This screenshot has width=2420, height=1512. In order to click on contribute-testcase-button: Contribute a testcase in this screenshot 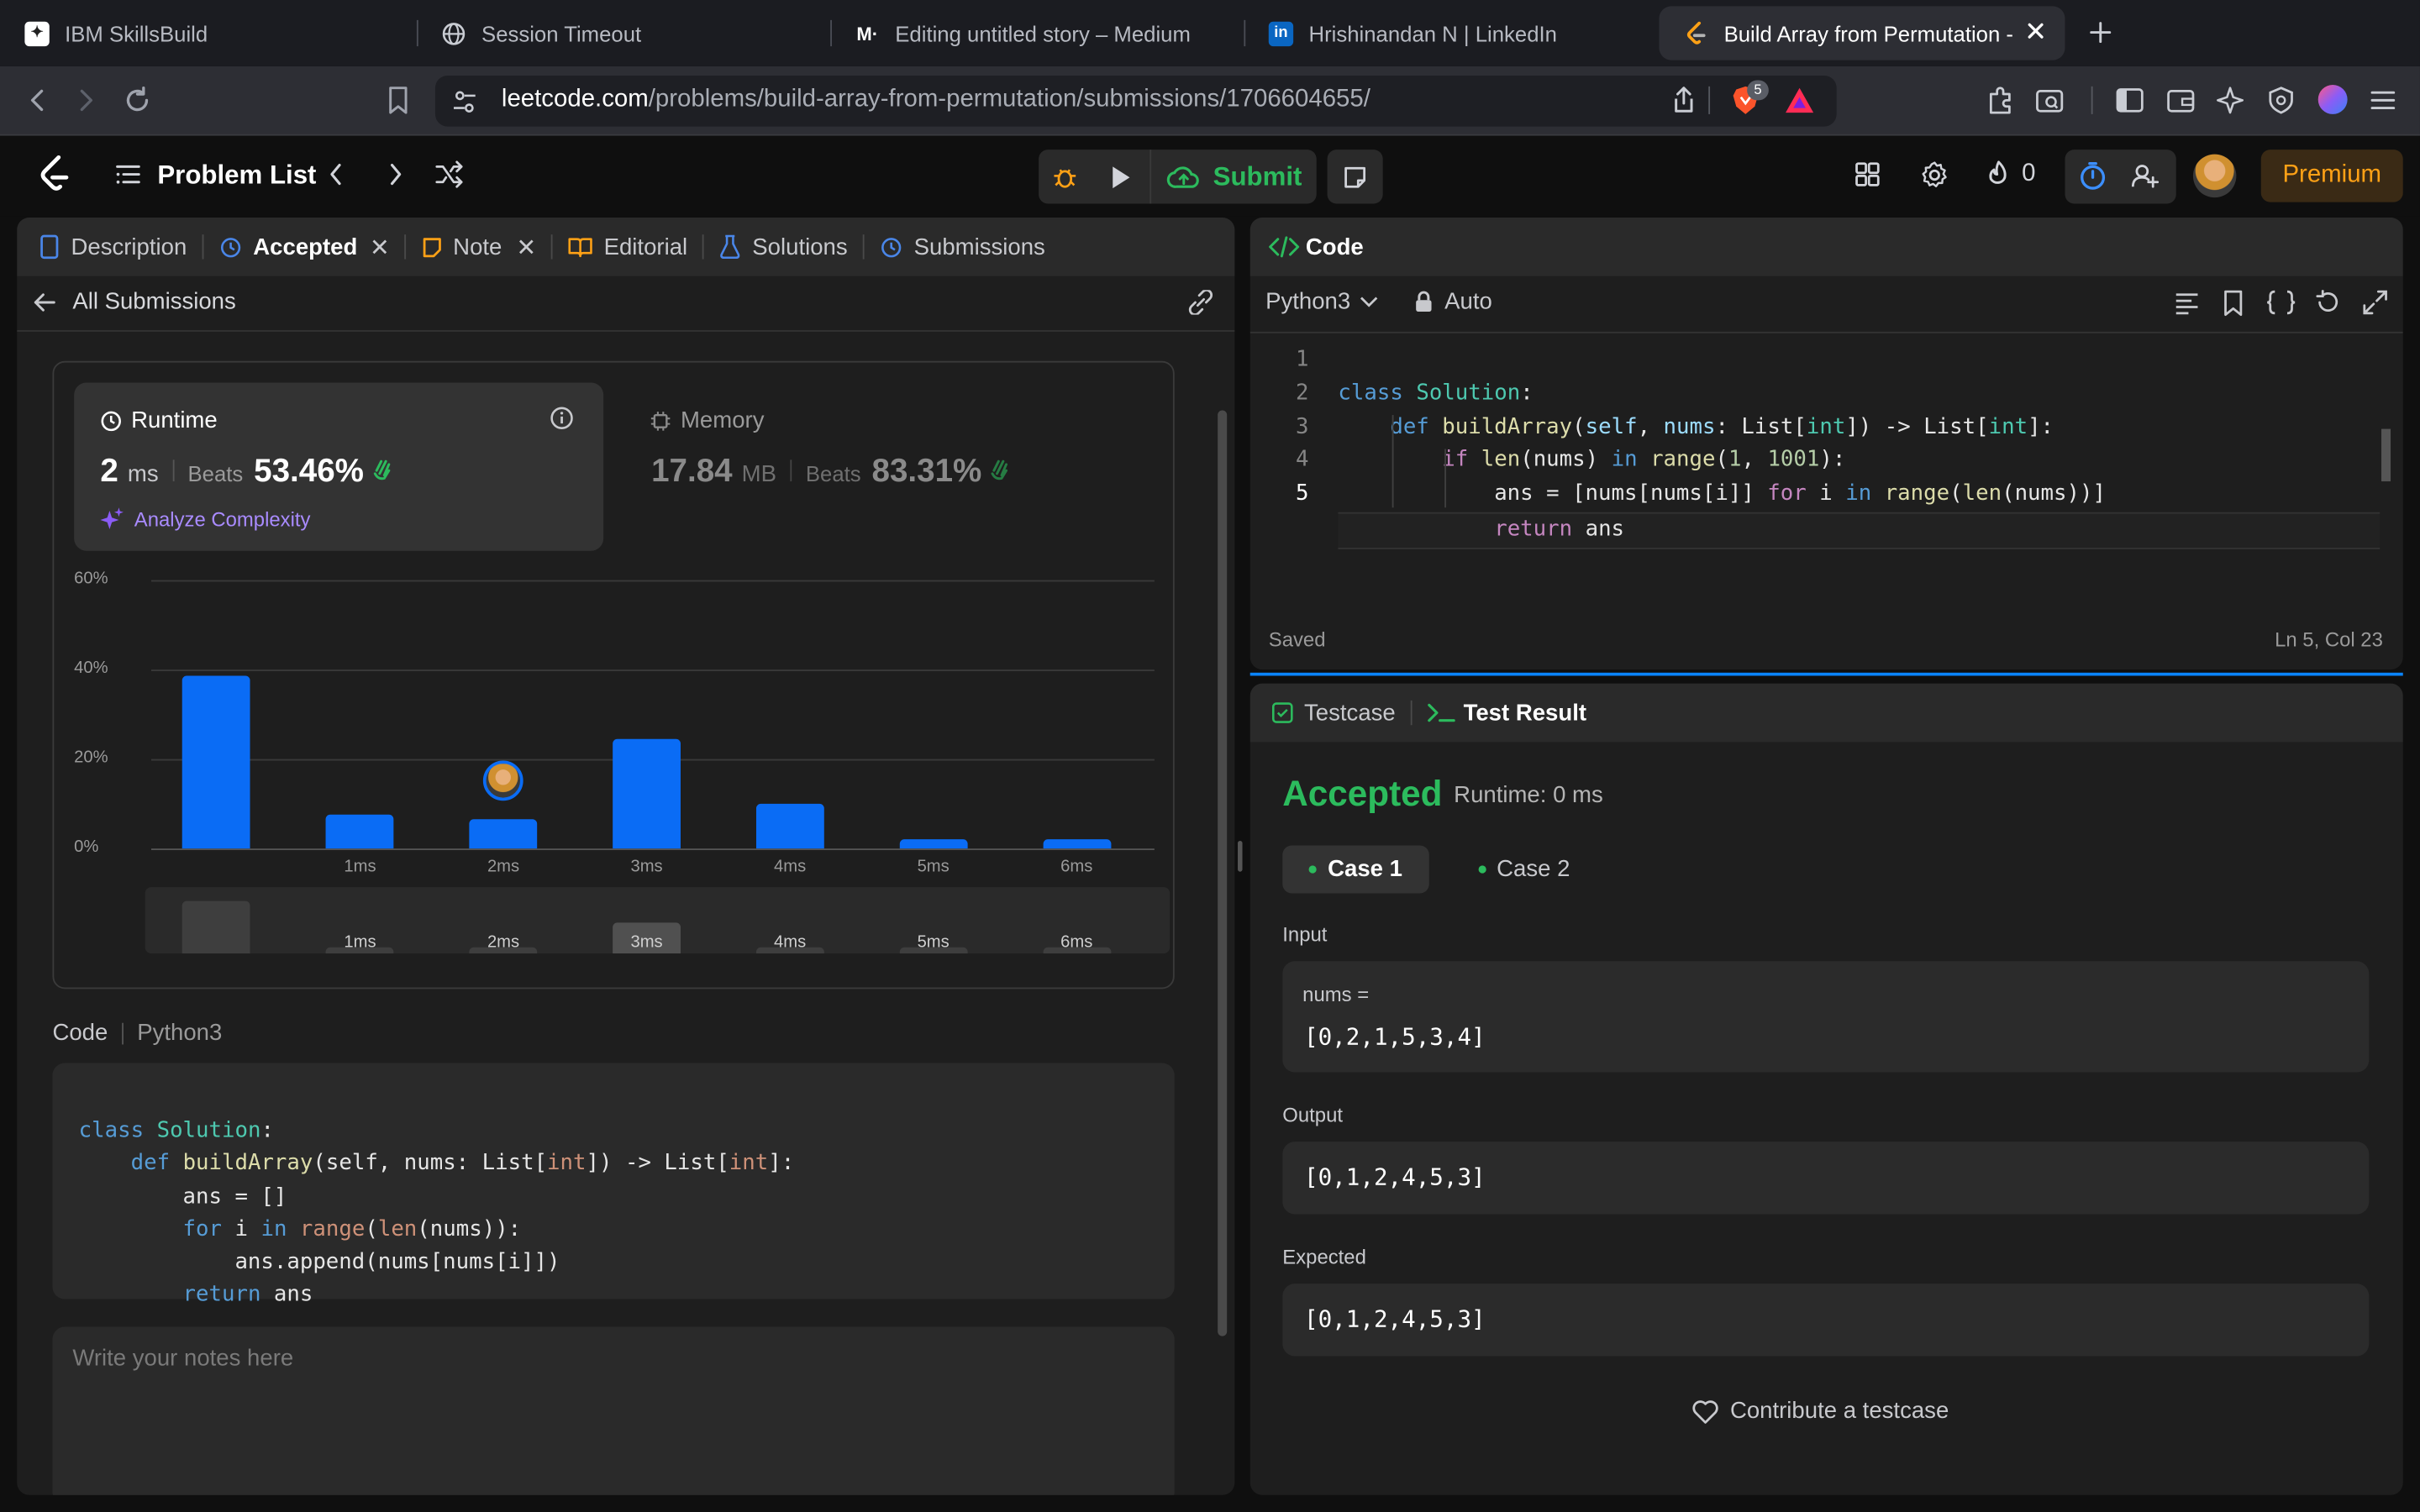, I will do `click(1820, 1411)`.